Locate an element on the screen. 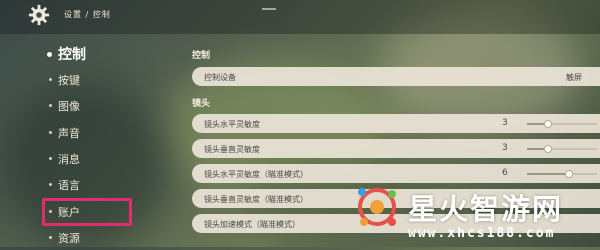 This screenshot has height=250, width=600. breadcrumb: 设置 / 控制 is located at coordinates (87, 14).